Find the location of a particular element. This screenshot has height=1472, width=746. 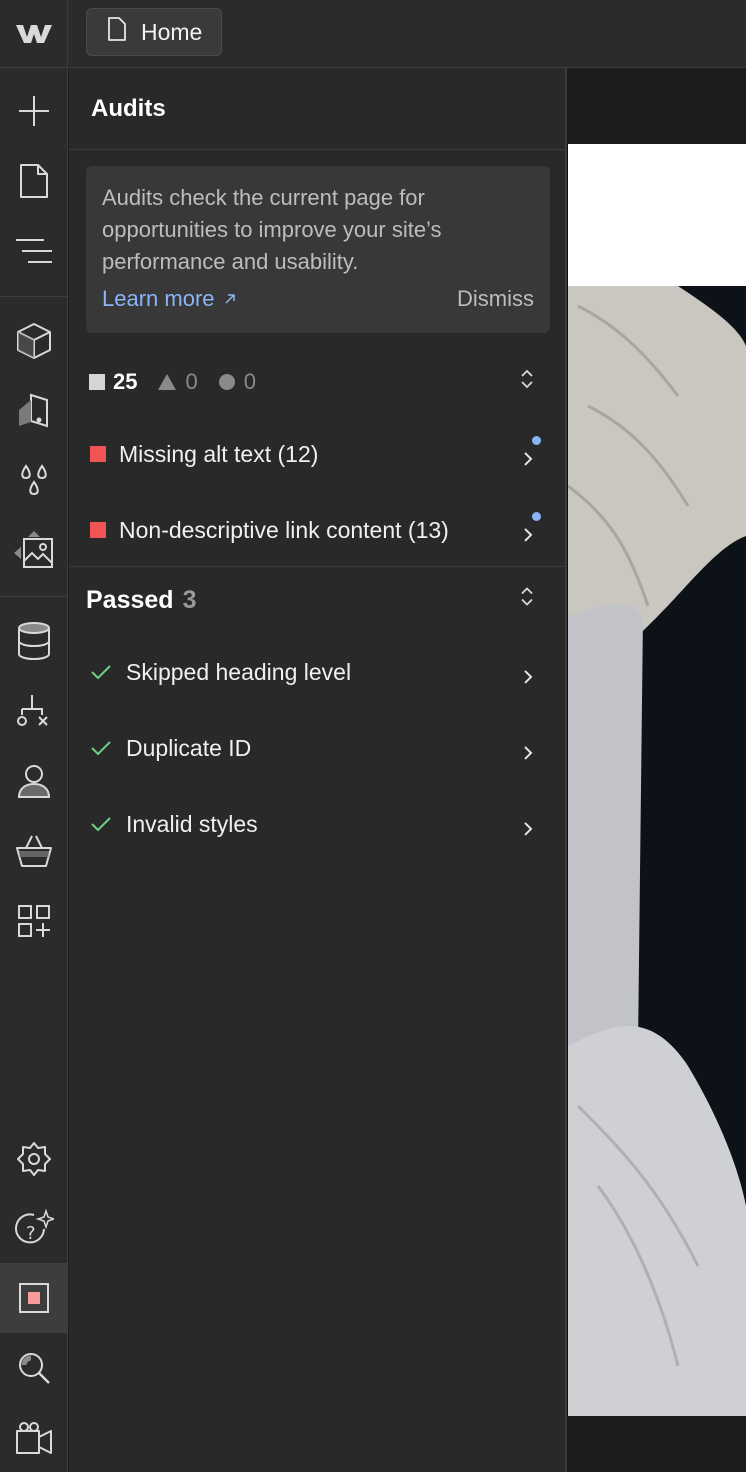

logic-icon is located at coordinates (34, 711).